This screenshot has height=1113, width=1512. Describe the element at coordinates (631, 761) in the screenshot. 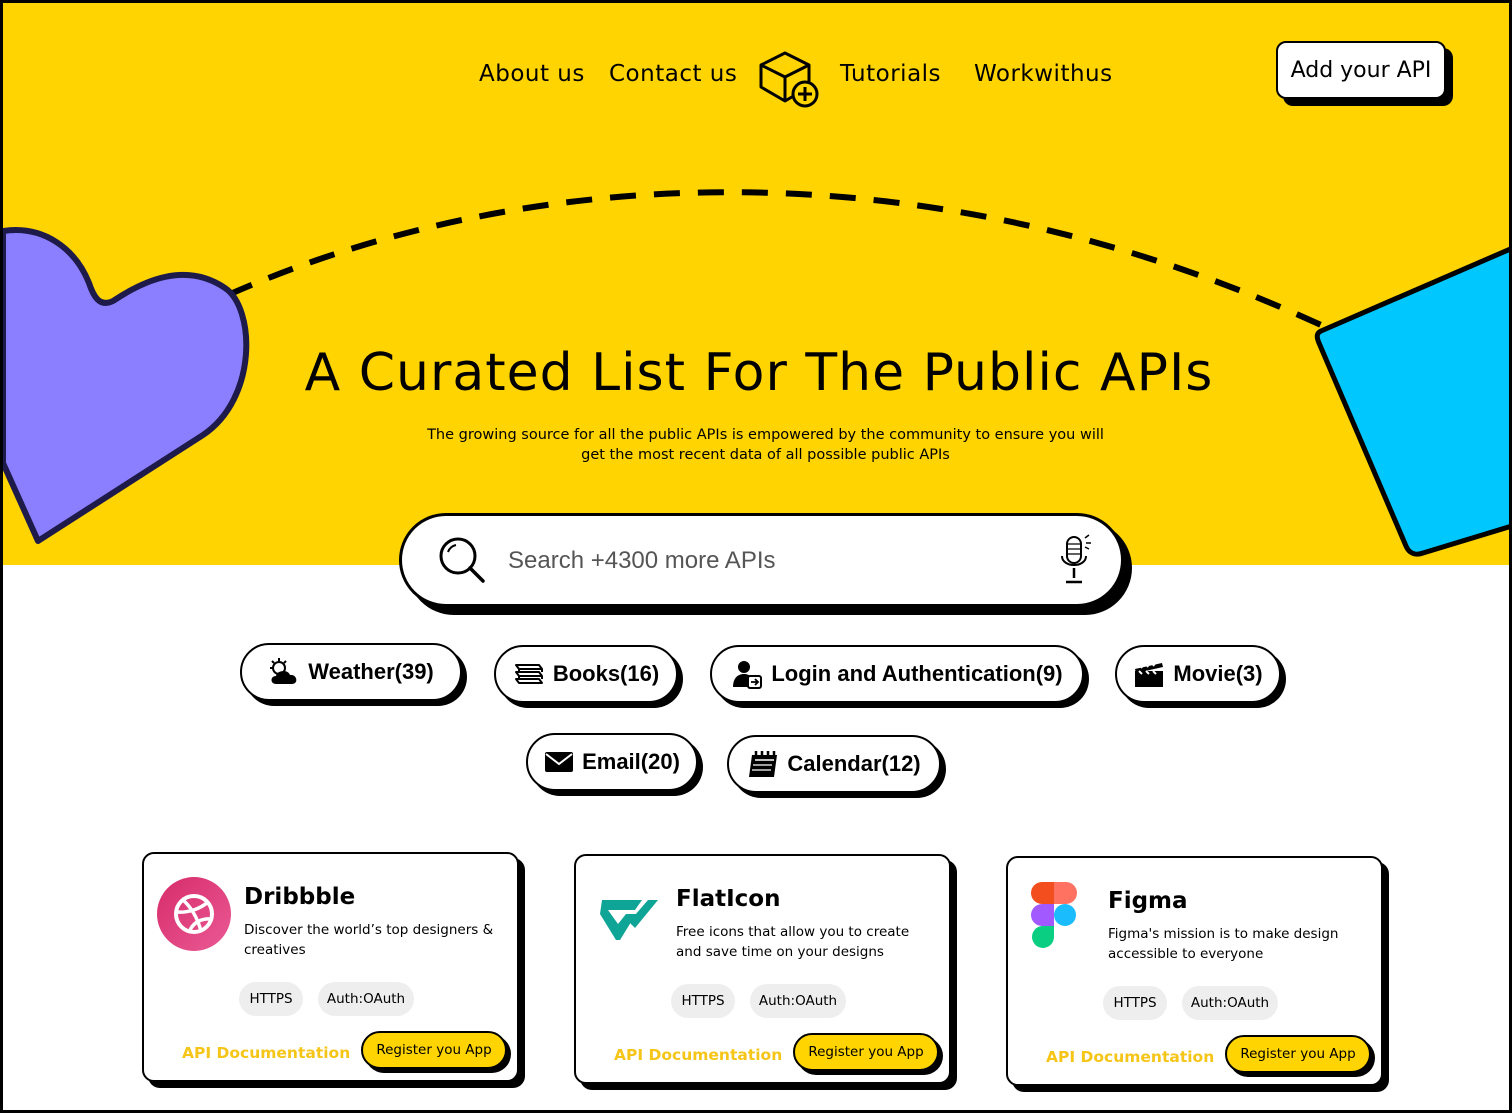

I see `category-label: Email(20)` at that location.